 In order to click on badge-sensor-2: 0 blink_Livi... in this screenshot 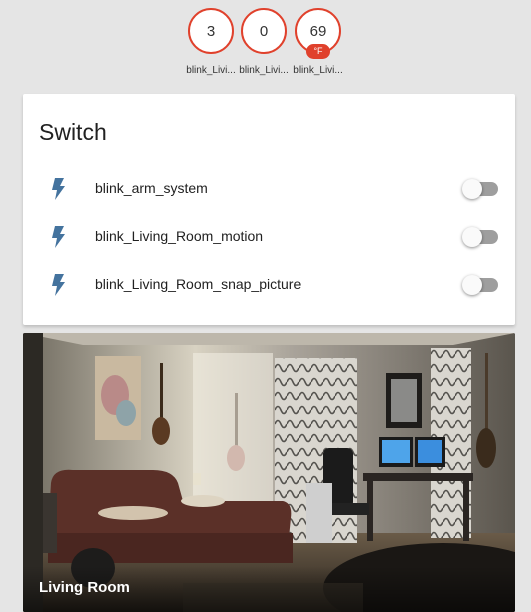, I will do `click(264, 43)`.